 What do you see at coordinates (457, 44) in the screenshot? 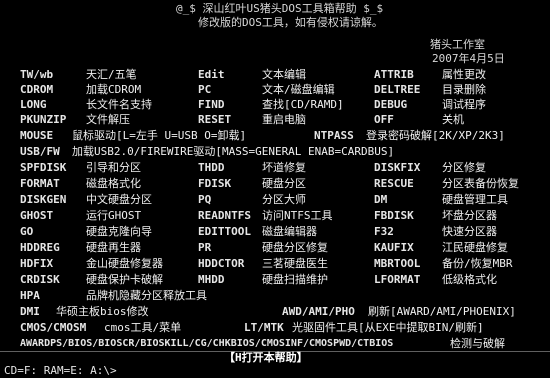
I see `studio-label: 猪头工作室` at bounding box center [457, 44].